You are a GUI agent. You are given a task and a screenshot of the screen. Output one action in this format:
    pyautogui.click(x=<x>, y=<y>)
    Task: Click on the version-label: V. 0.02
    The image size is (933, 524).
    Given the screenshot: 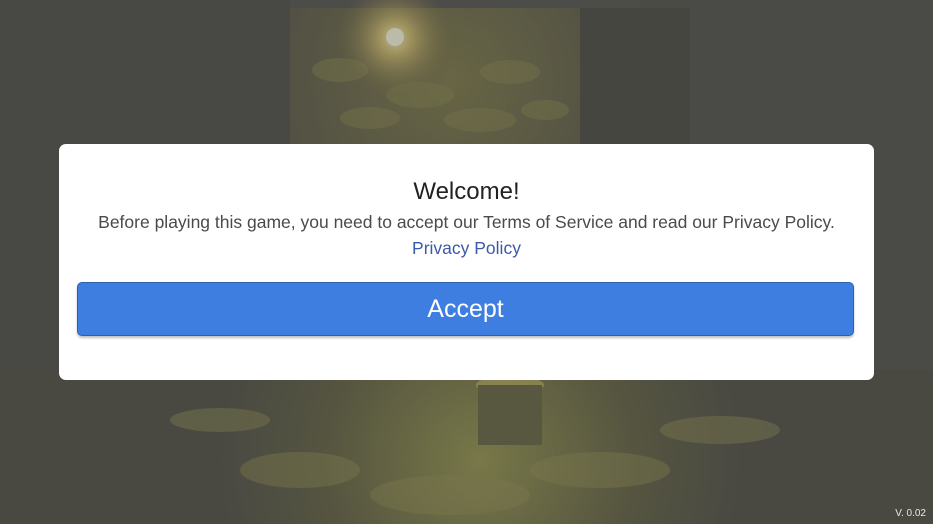 What is the action you would take?
    pyautogui.click(x=910, y=513)
    